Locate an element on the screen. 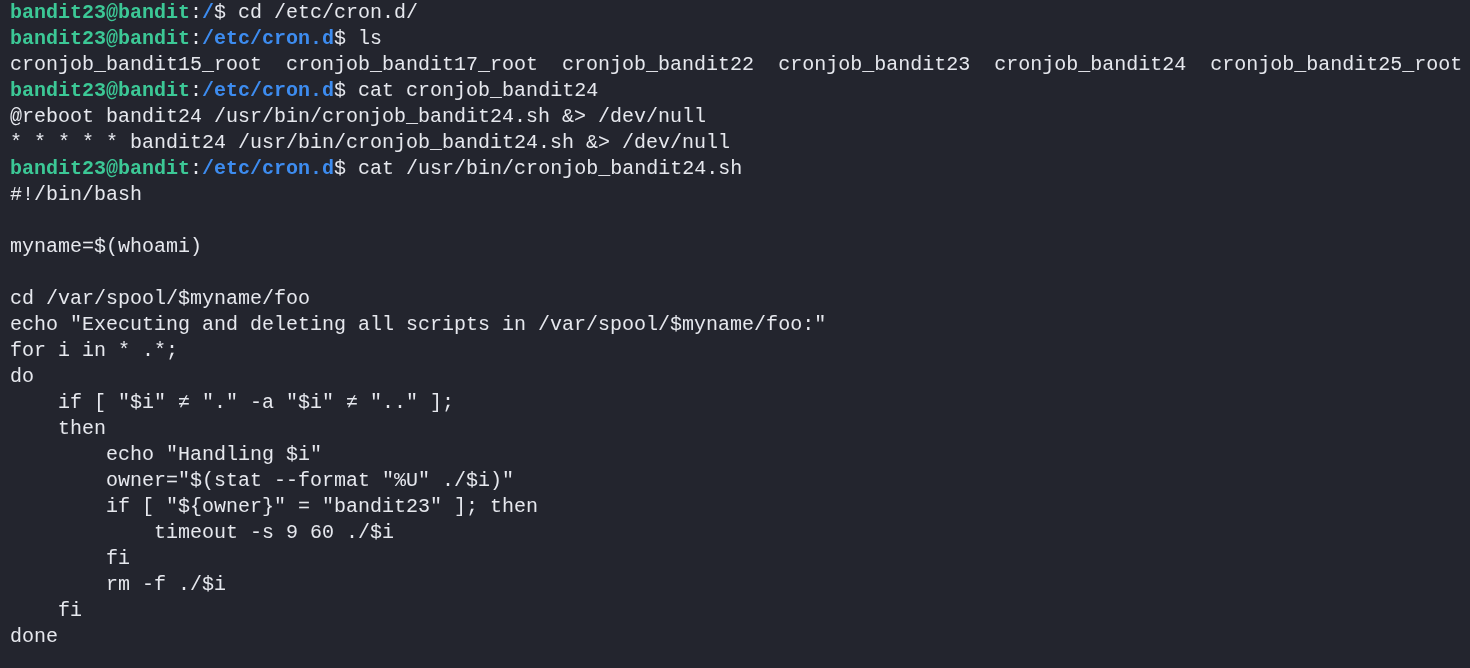  command-text: cat /usr/bin/cronjob_bandit24.sh is located at coordinates (550, 169).